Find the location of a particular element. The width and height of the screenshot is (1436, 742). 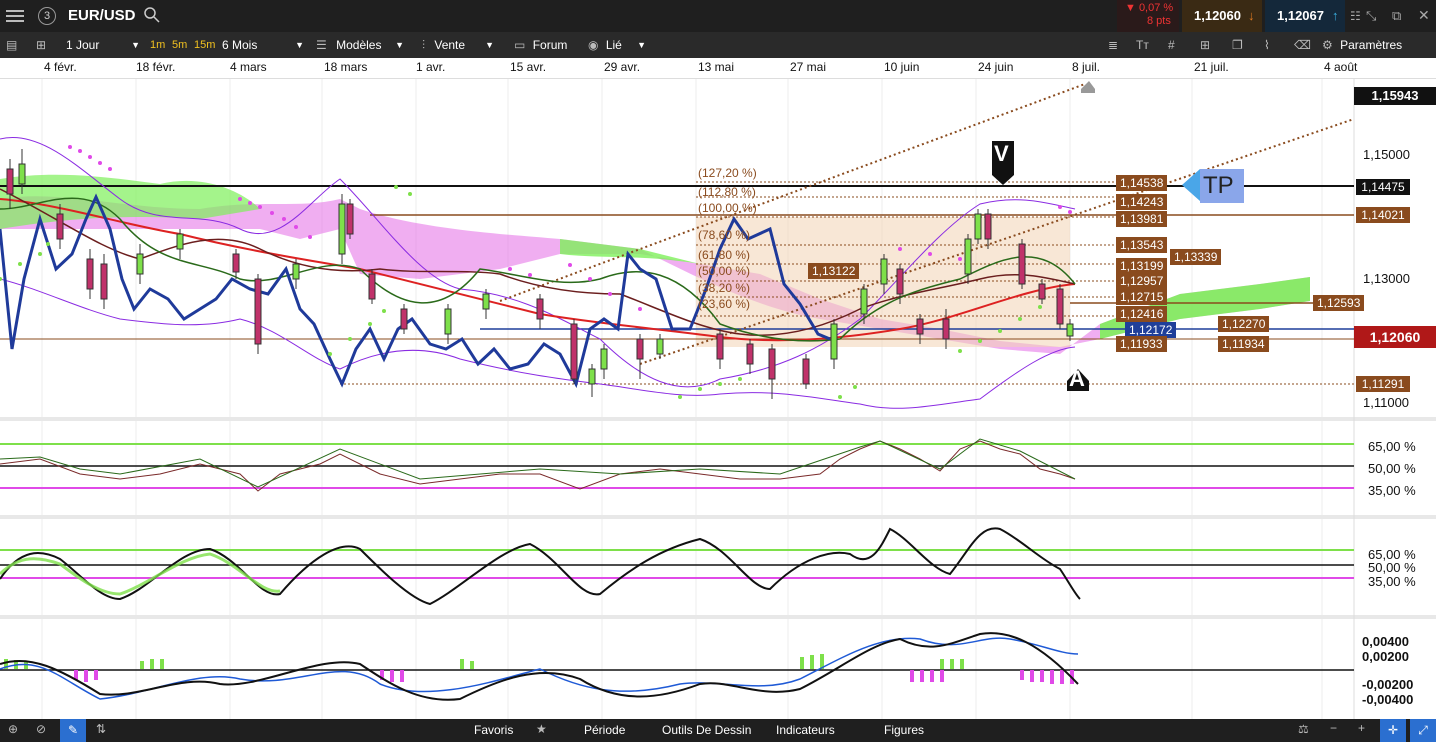

drawing-tools-button: Outils De Dessin is located at coordinates (706, 730).